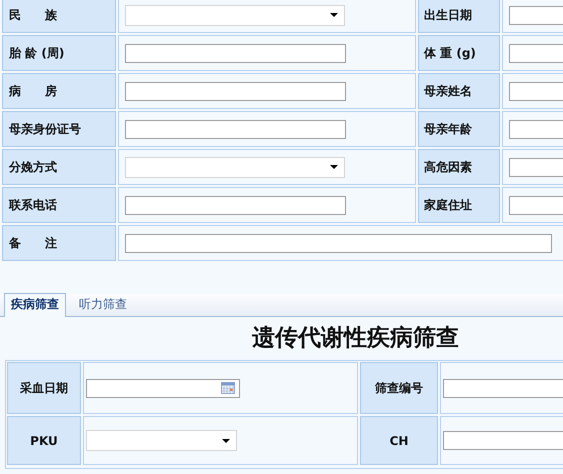  What do you see at coordinates (44, 388) in the screenshot?
I see `field-label: 采血日期` at bounding box center [44, 388].